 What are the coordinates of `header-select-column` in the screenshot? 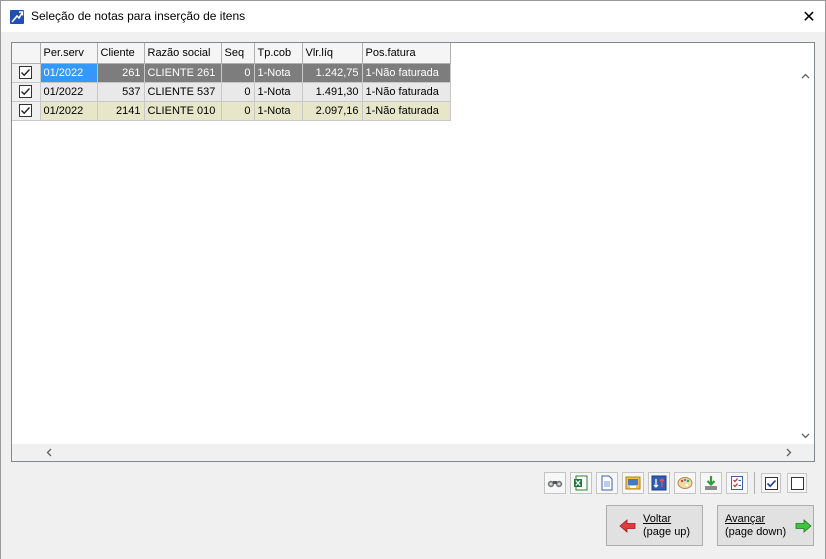 It's located at (26, 53).